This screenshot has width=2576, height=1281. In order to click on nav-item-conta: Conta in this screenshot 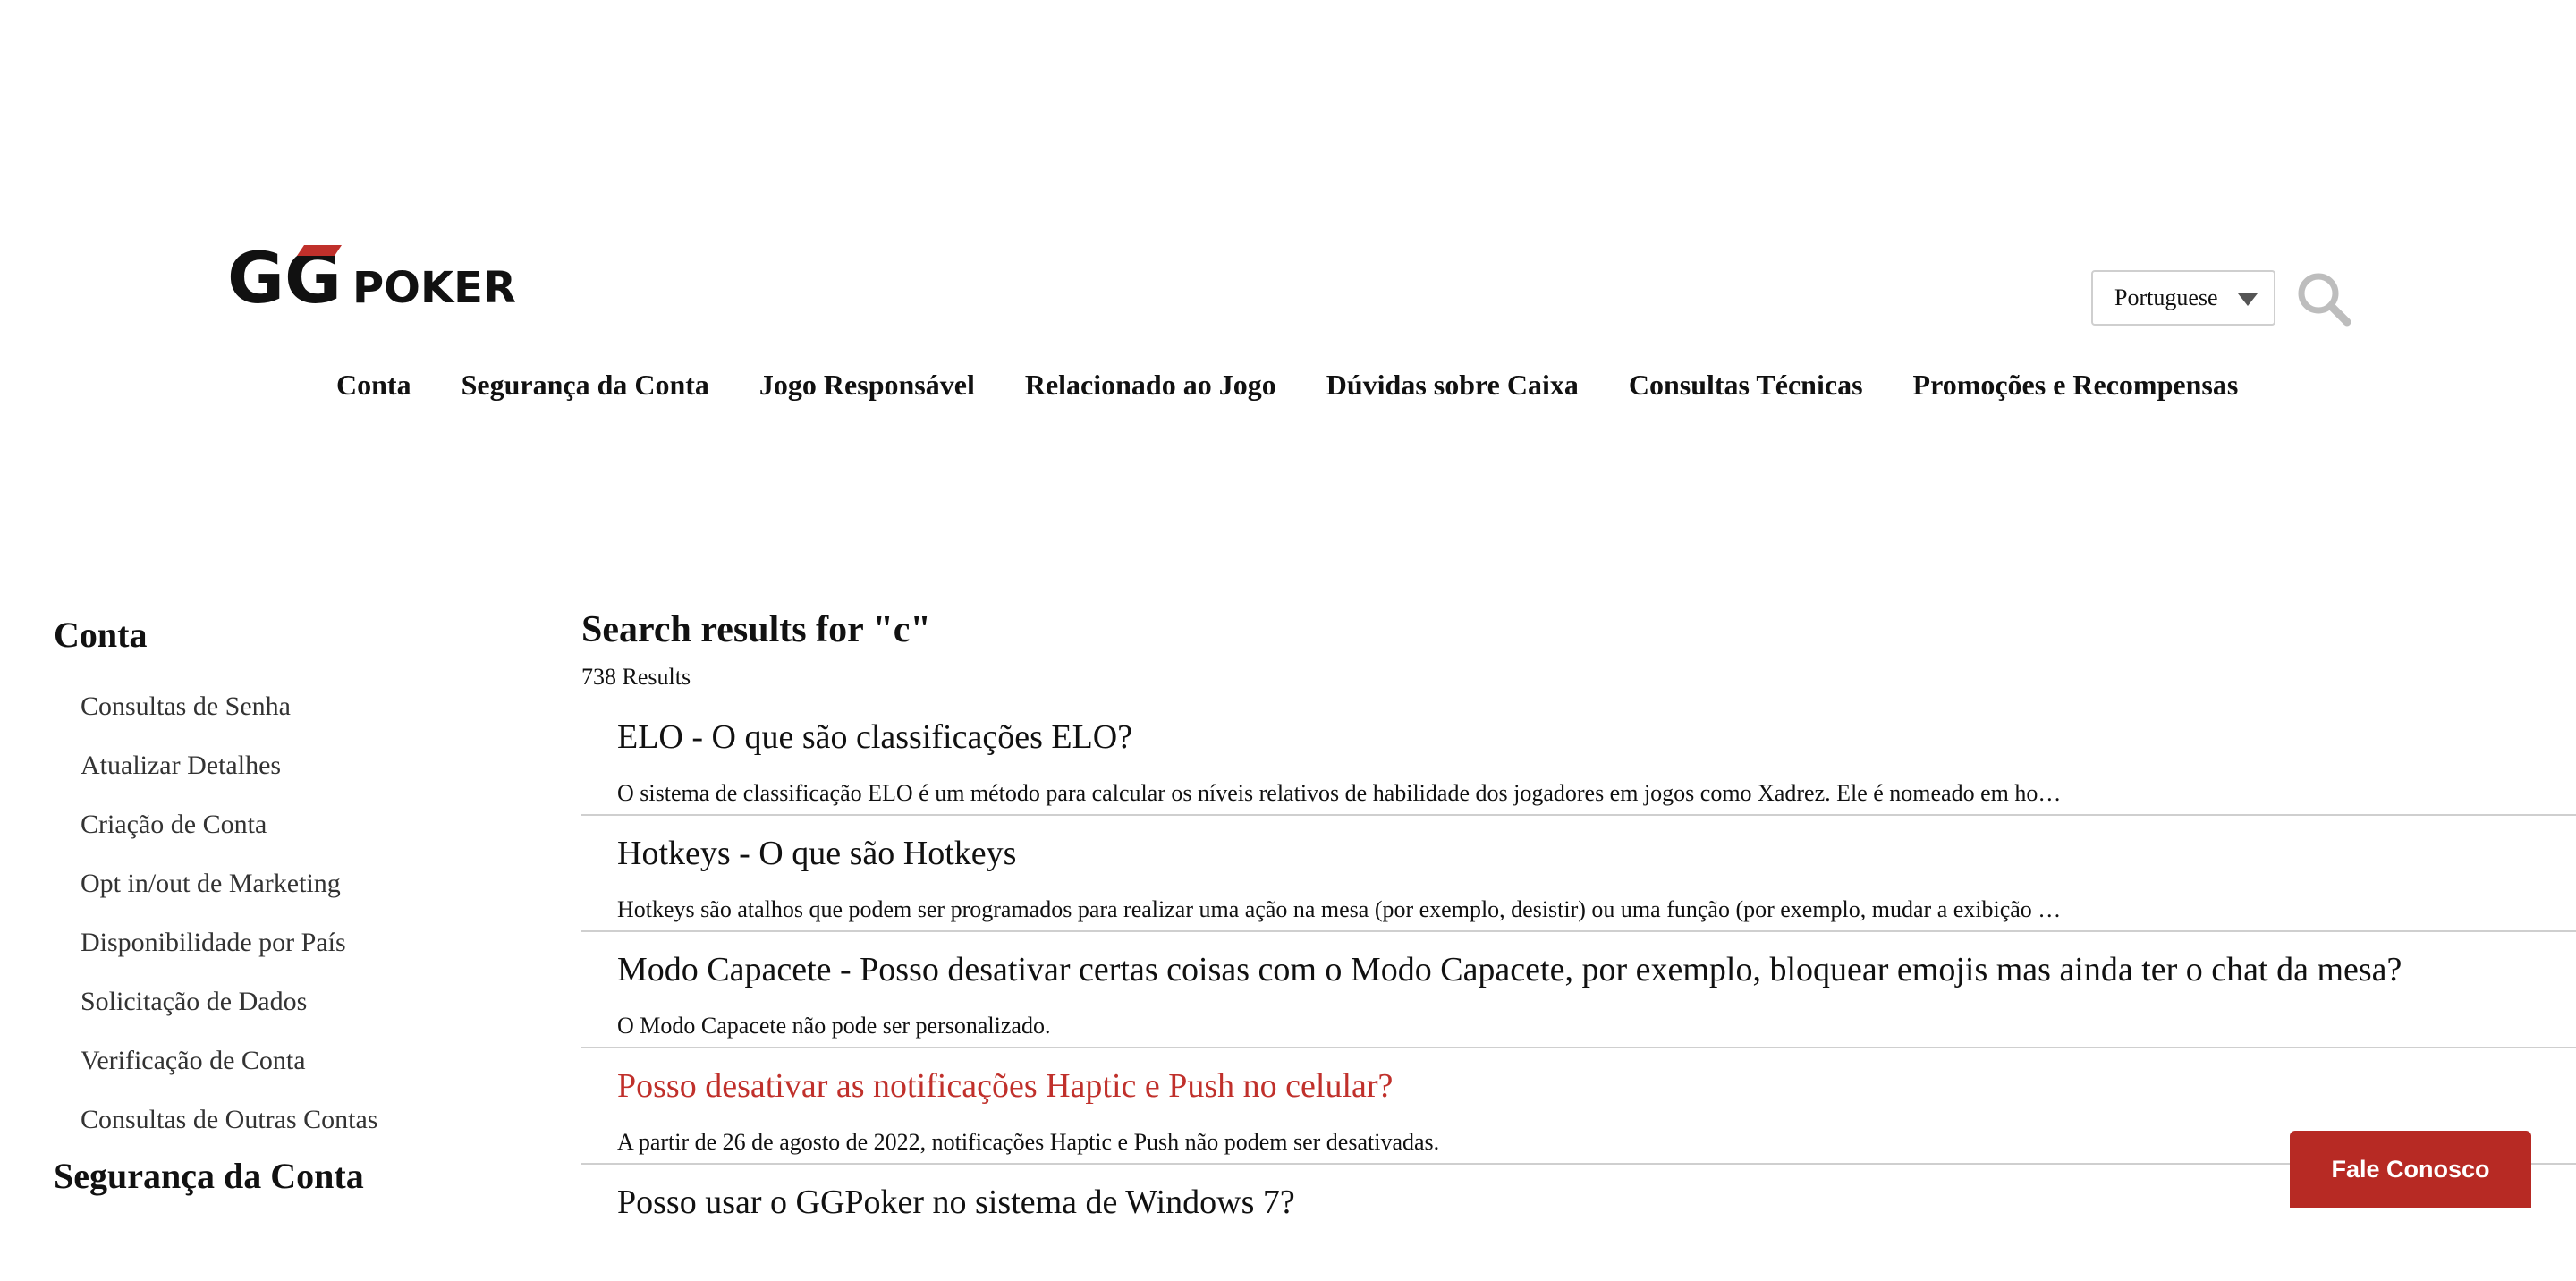, I will do `click(373, 385)`.